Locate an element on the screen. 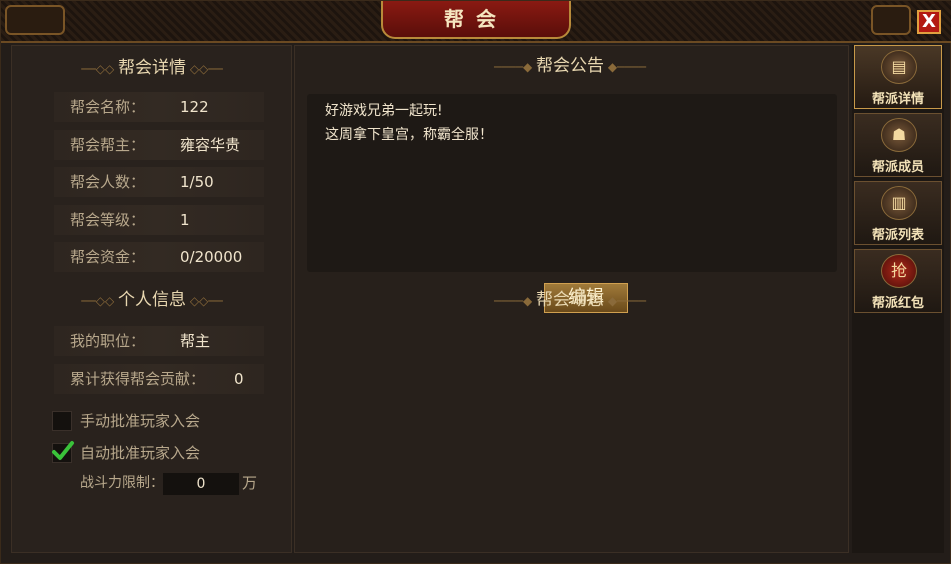 Image resolution: width=951 pixels, height=564 pixels. guild-details-heading: ──◇◇ 帮会详情 ◇◇── is located at coordinates (152, 68).